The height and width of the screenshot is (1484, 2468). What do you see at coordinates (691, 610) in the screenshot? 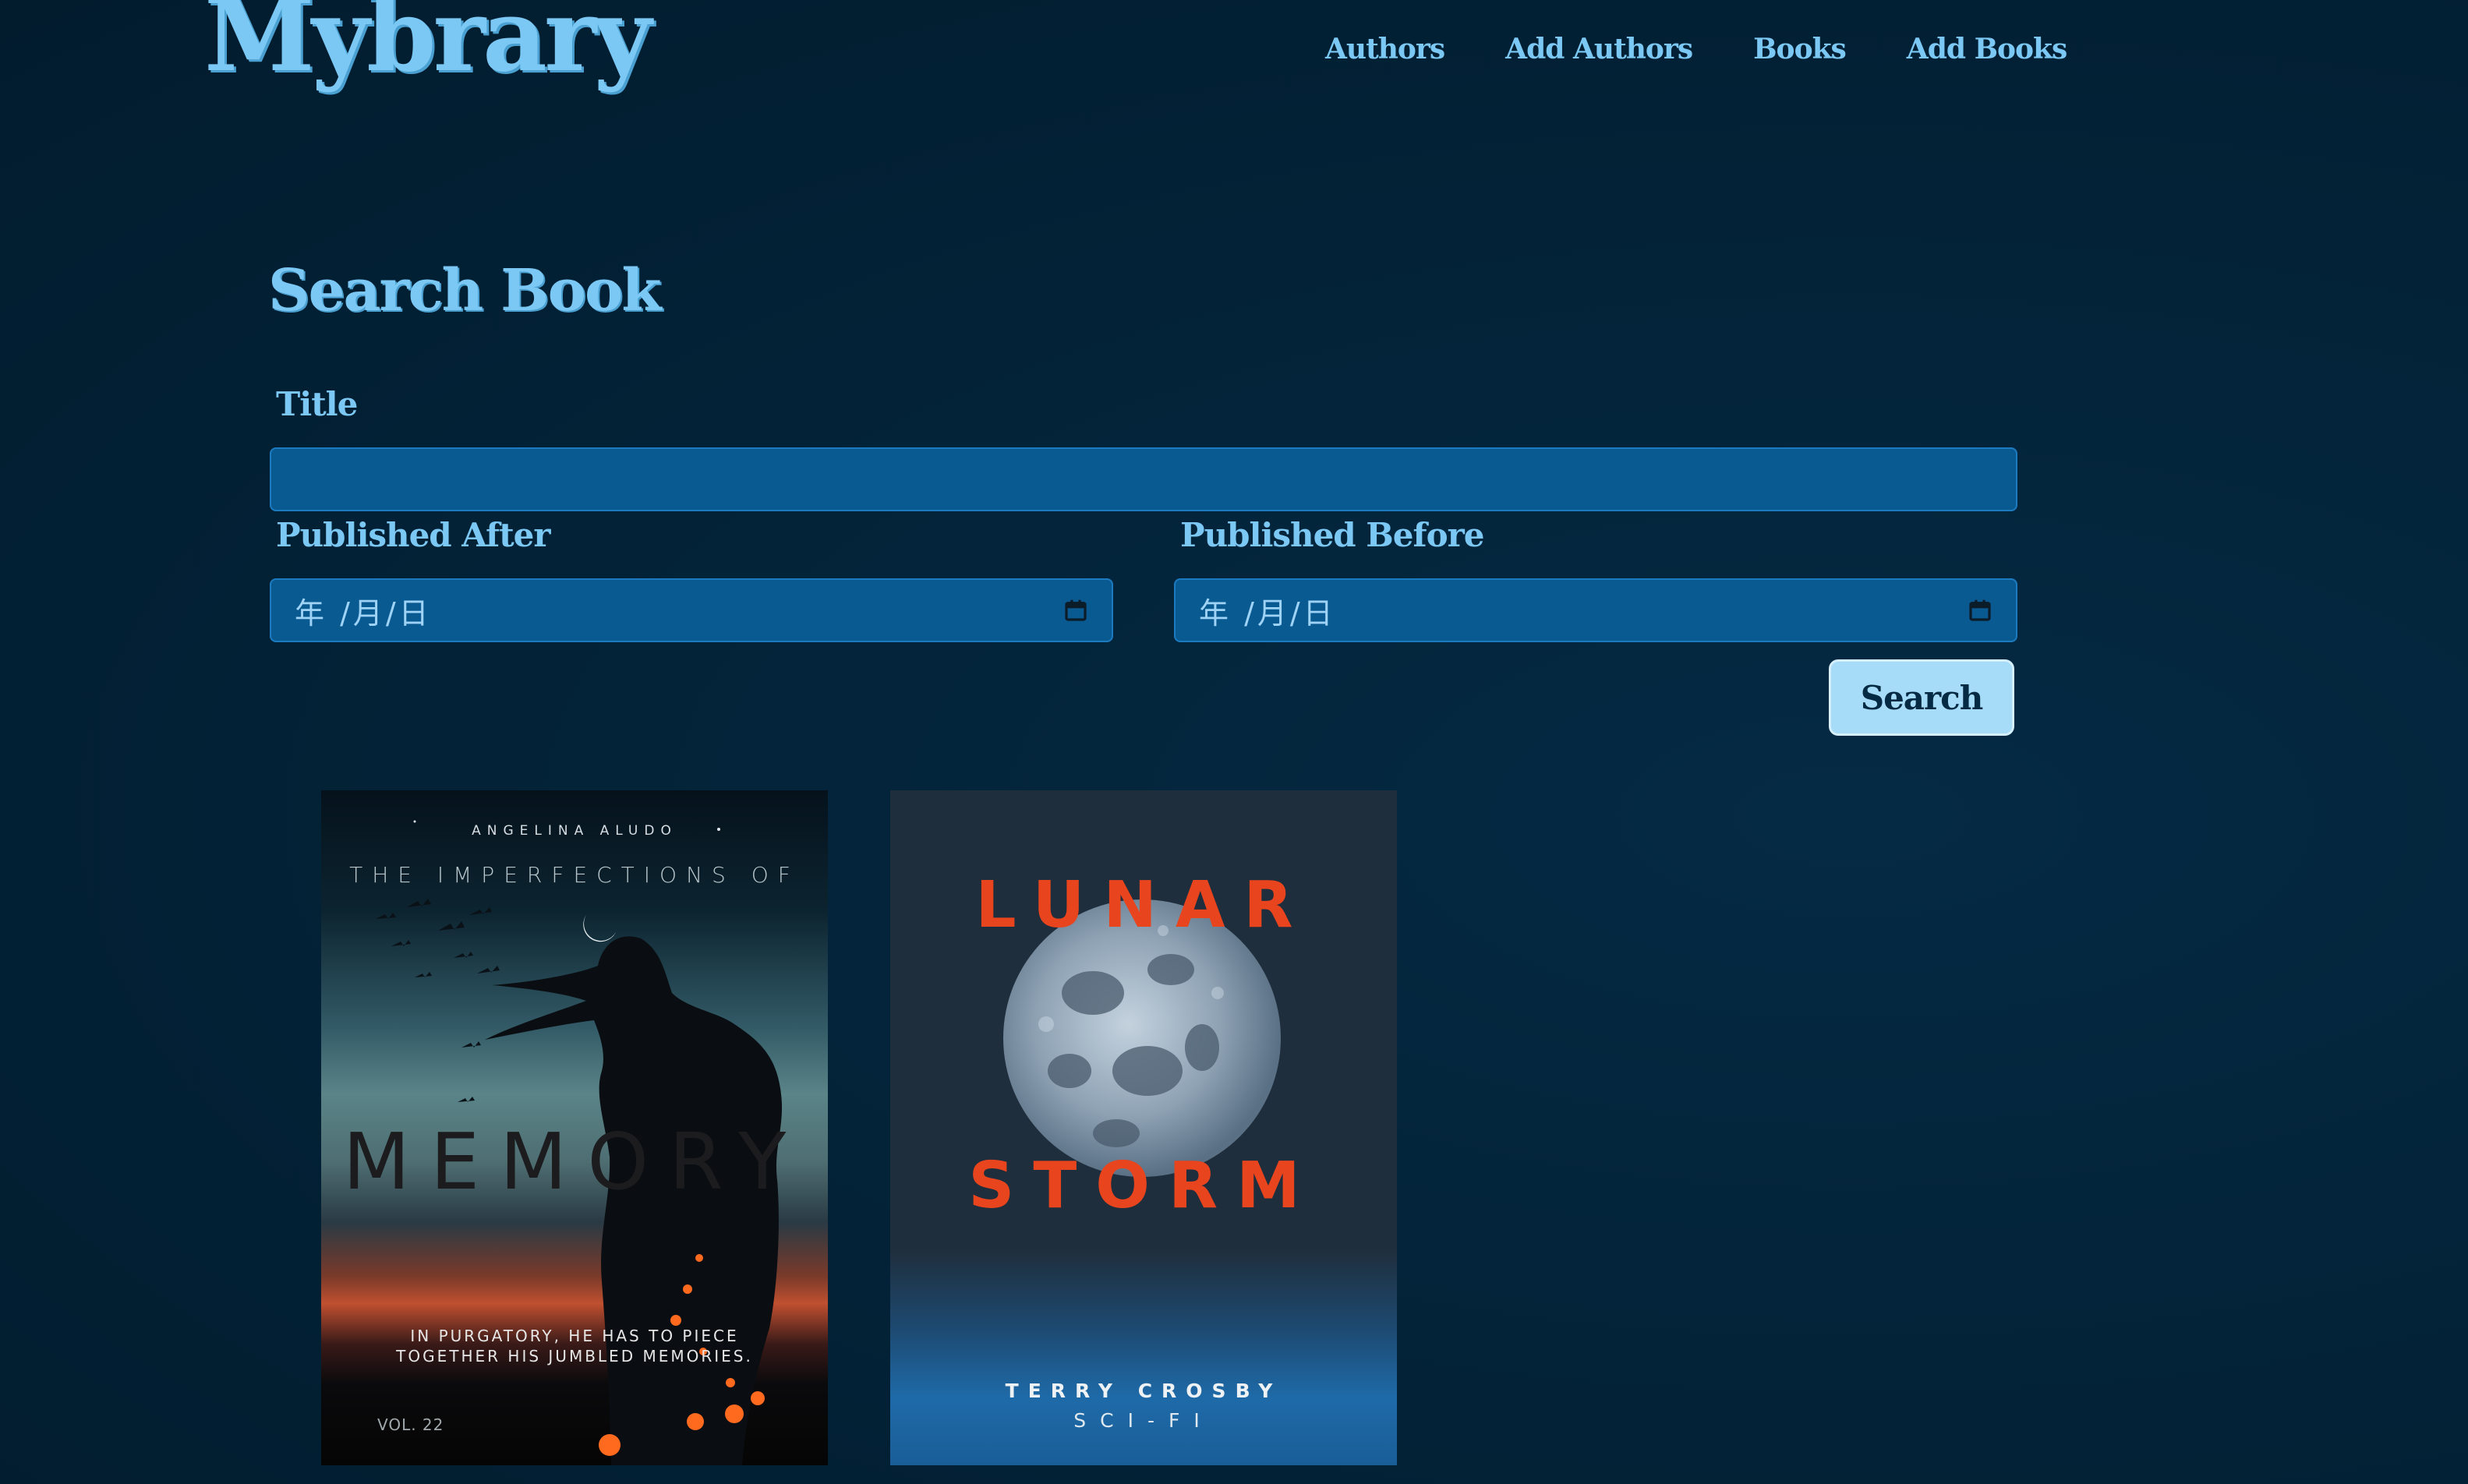
I see `published-after-input: 年 /月/日` at bounding box center [691, 610].